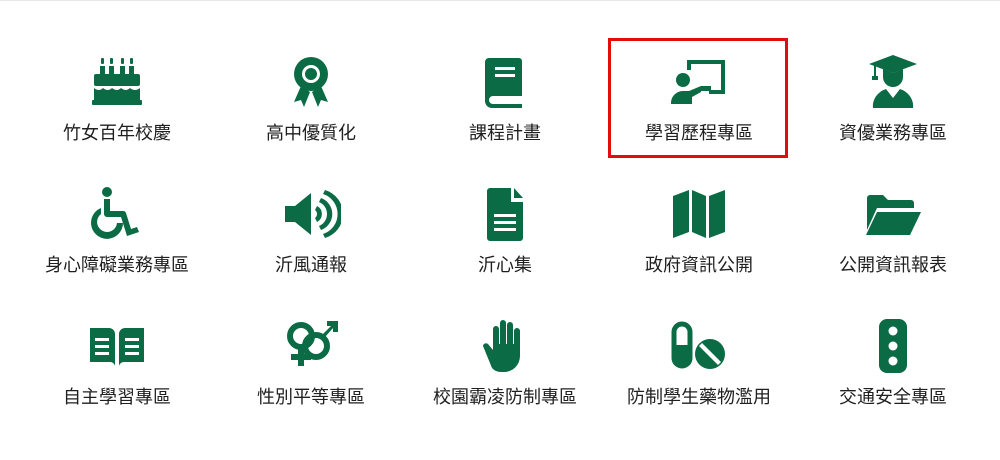  What do you see at coordinates (505, 214) in the screenshot?
I see `document-icon` at bounding box center [505, 214].